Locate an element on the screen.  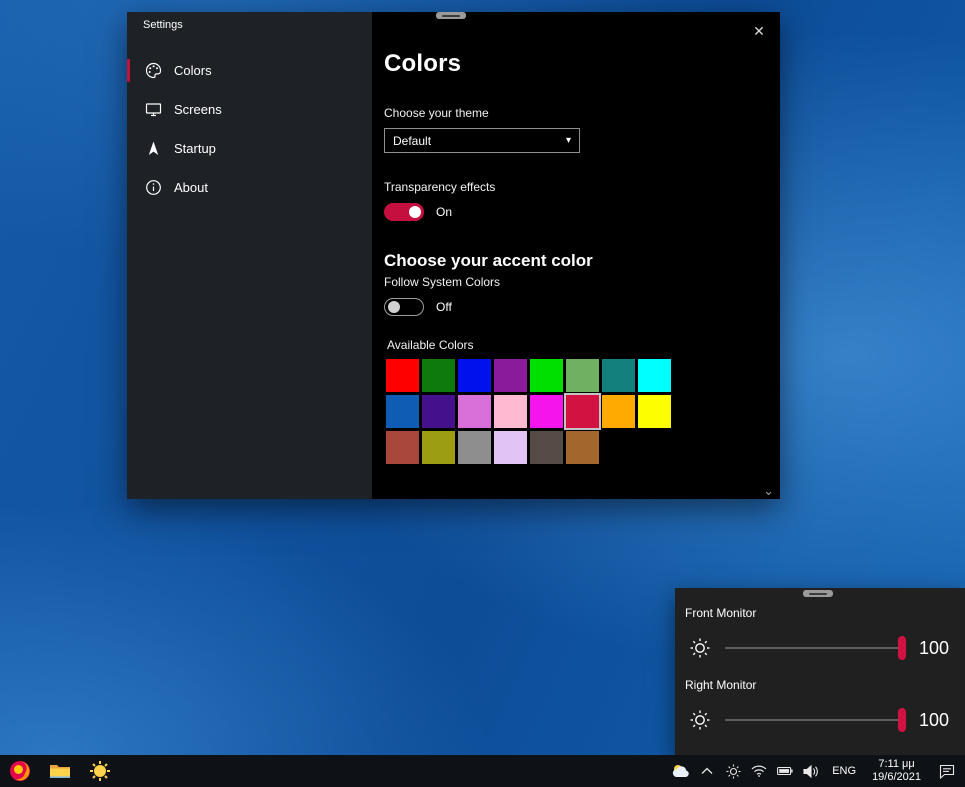
taskbar: ENG 7:11 μμ 19/6/2021 is located at coordinates (482, 771).